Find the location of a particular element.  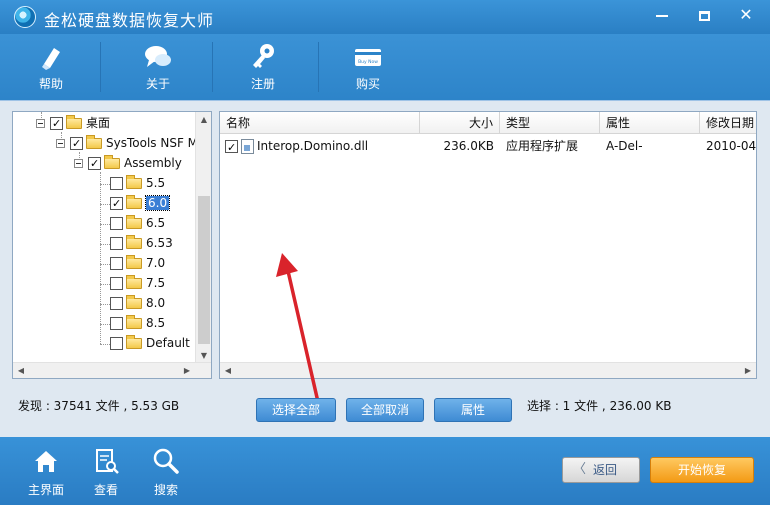

register-button: 注册 is located at coordinates (263, 68).